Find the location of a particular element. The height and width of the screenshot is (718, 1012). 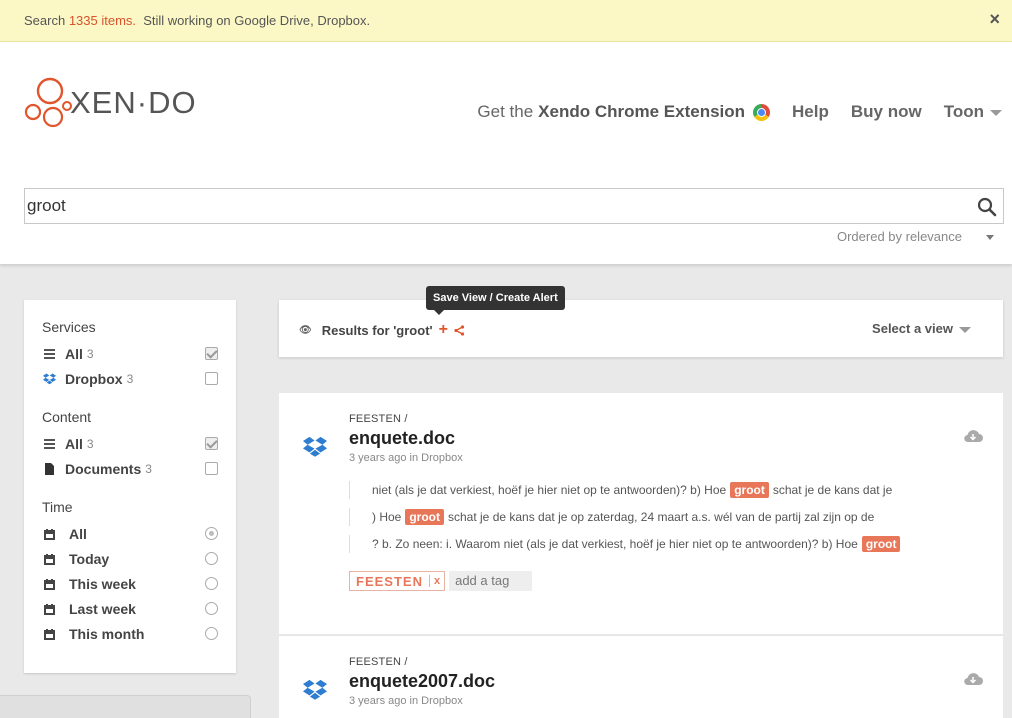

filter-content-documents: Documents 3 is located at coordinates (130, 469).